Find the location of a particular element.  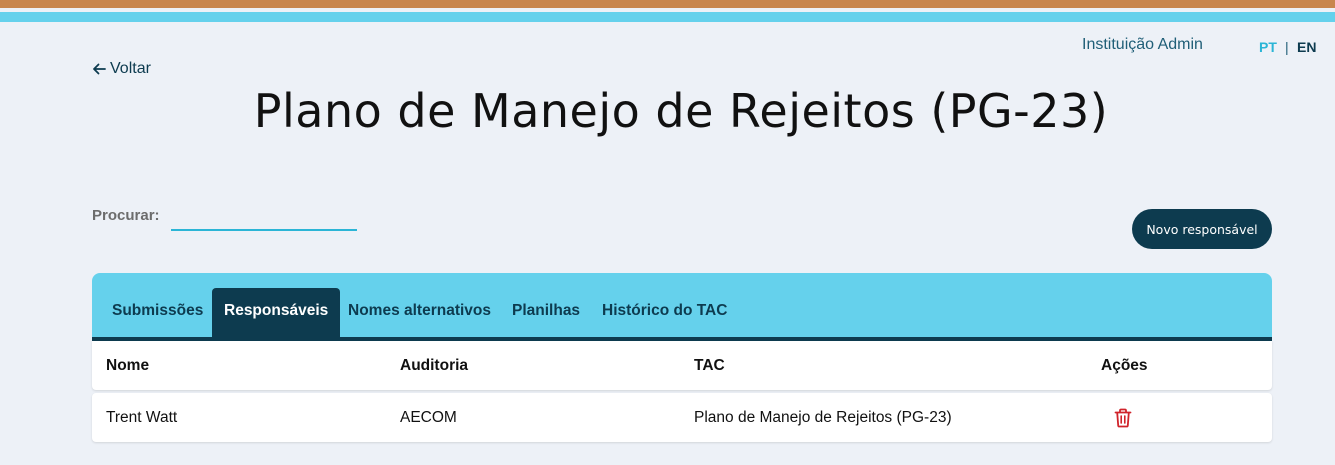

new-responsible-button: Novo responsável is located at coordinates (1202, 229).